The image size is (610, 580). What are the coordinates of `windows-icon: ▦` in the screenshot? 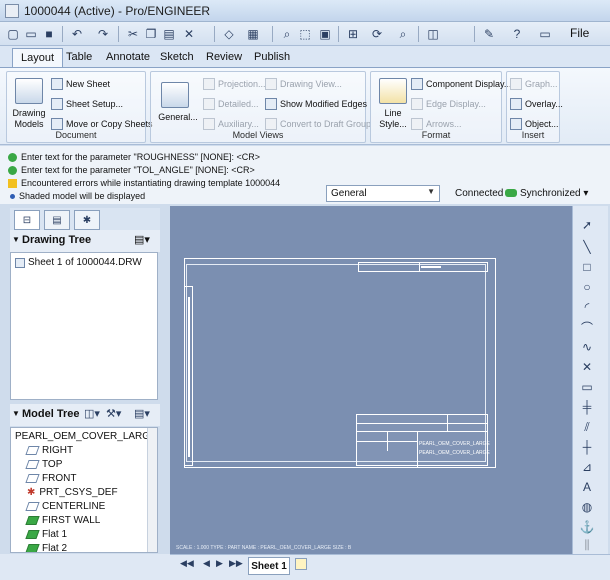 It's located at (253, 34).